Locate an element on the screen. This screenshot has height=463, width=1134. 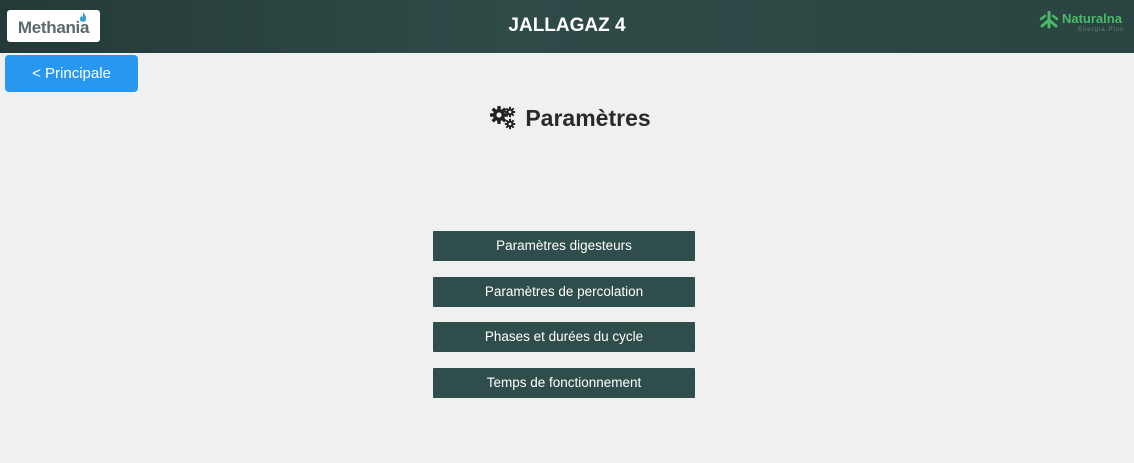
page-heading: Paramètres is located at coordinates (567, 118).